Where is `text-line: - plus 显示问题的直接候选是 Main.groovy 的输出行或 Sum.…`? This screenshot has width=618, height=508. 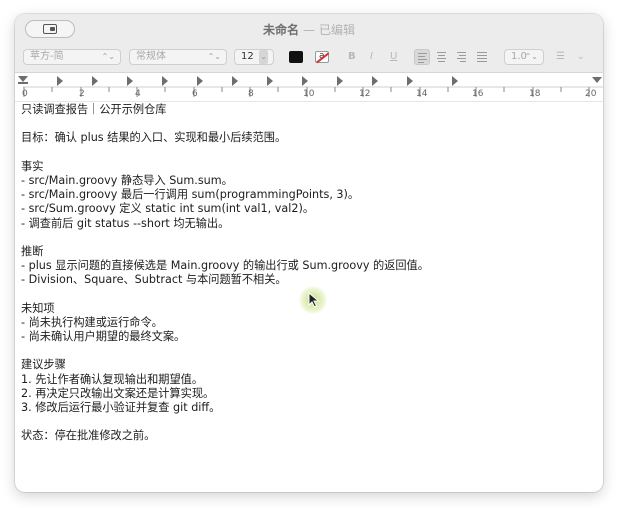
text-line: - plus 显示问题的直接候选是 Main.groovy 的输出行或 Sum.… is located at coordinates (225, 266).